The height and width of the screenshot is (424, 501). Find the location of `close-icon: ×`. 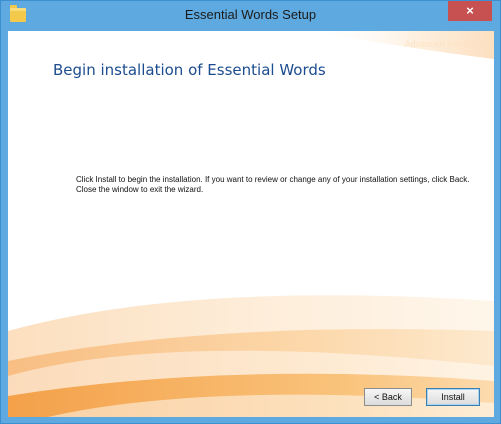

close-icon: × is located at coordinates (470, 10).